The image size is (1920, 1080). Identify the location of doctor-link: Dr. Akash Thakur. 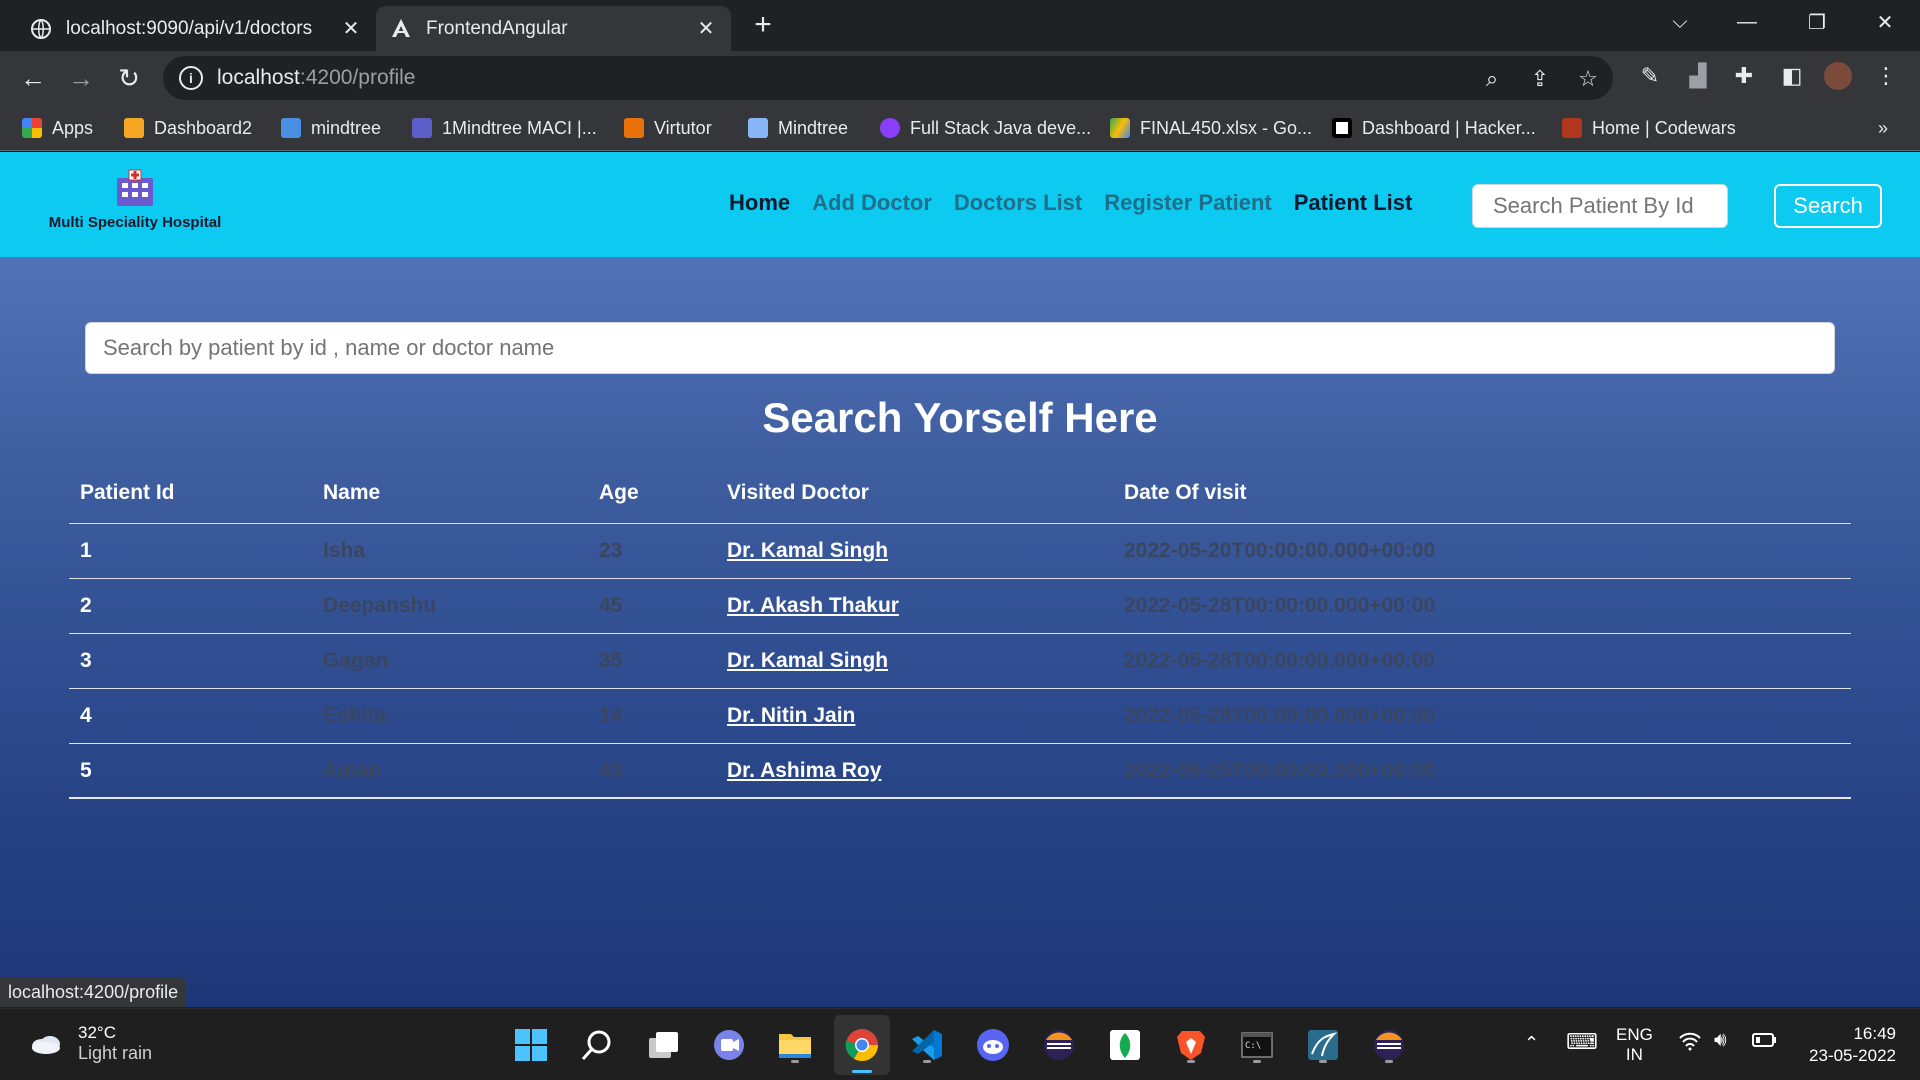
(813, 605).